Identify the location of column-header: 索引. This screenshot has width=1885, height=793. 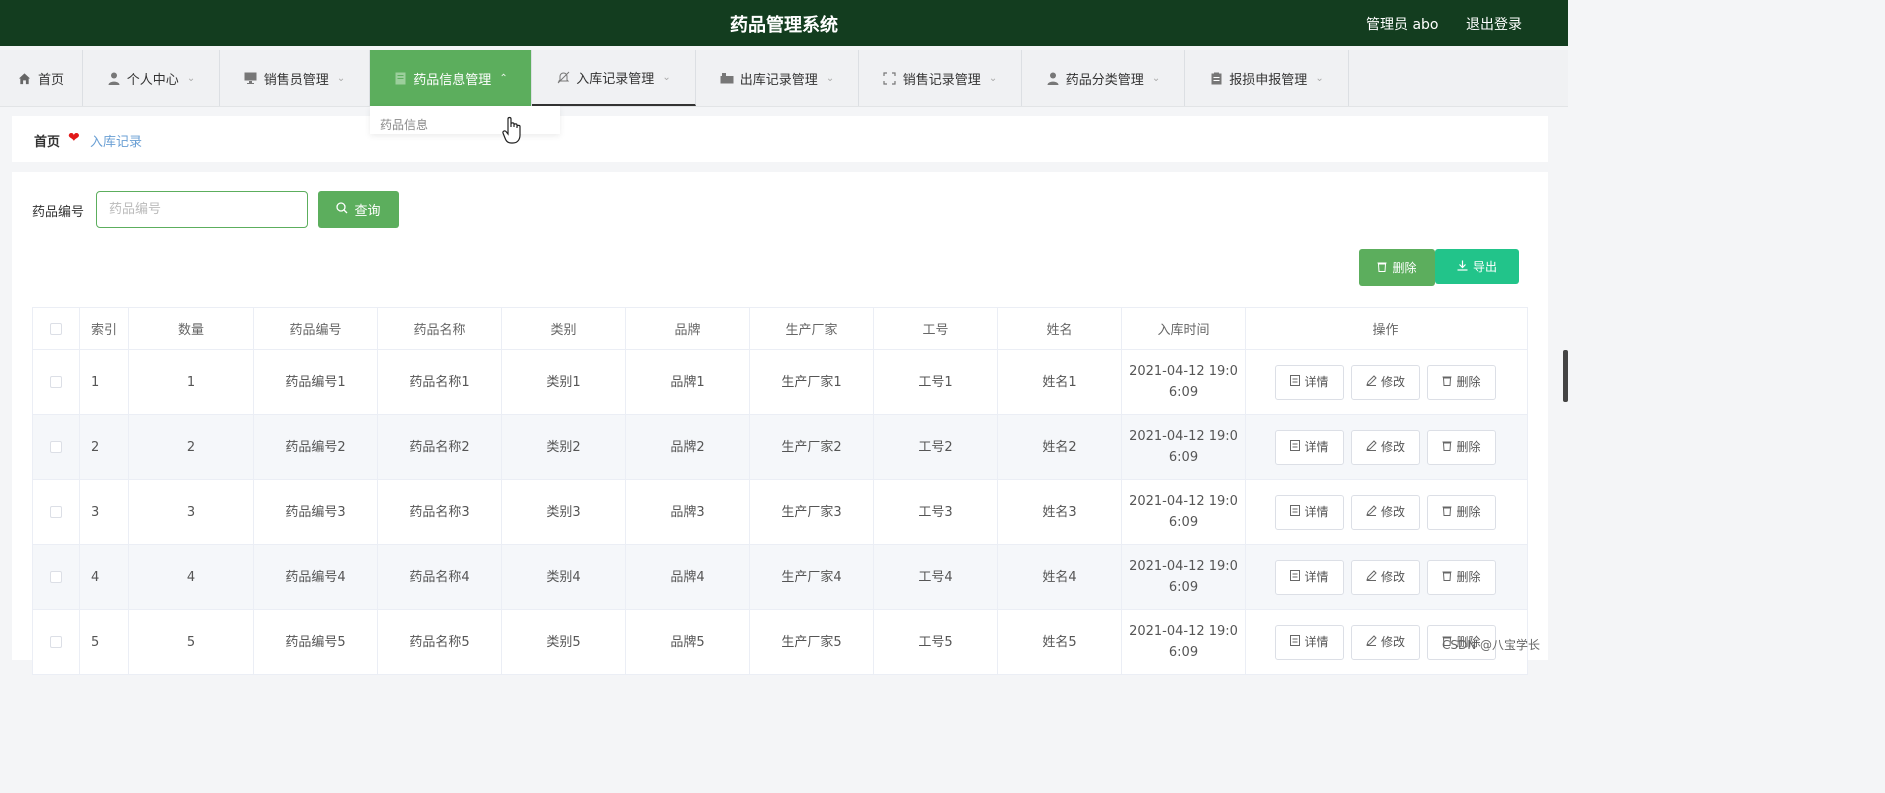
(104, 328).